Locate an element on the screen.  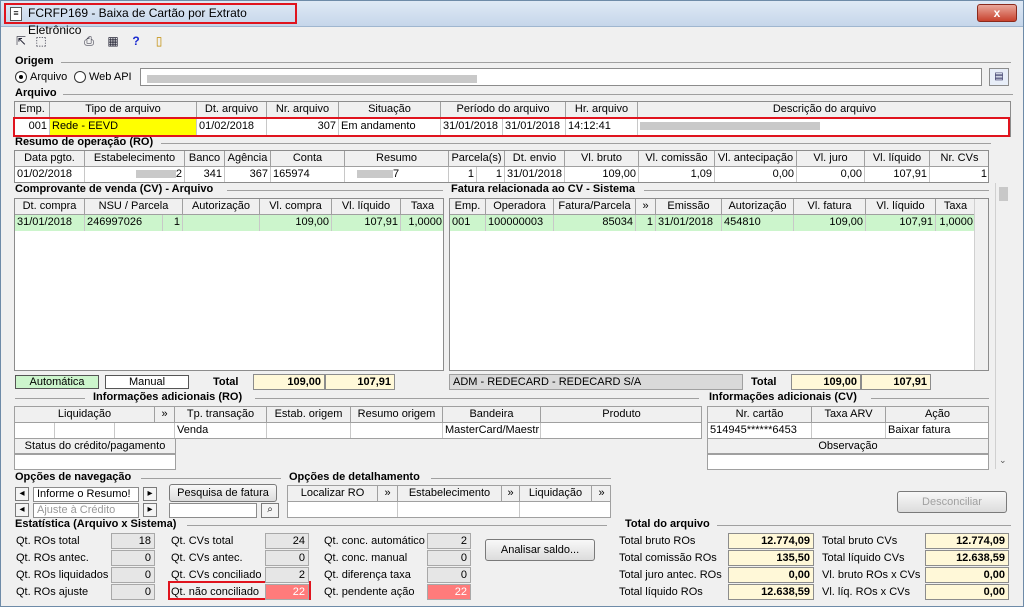
manual-button: Manual is located at coordinates (147, 382).